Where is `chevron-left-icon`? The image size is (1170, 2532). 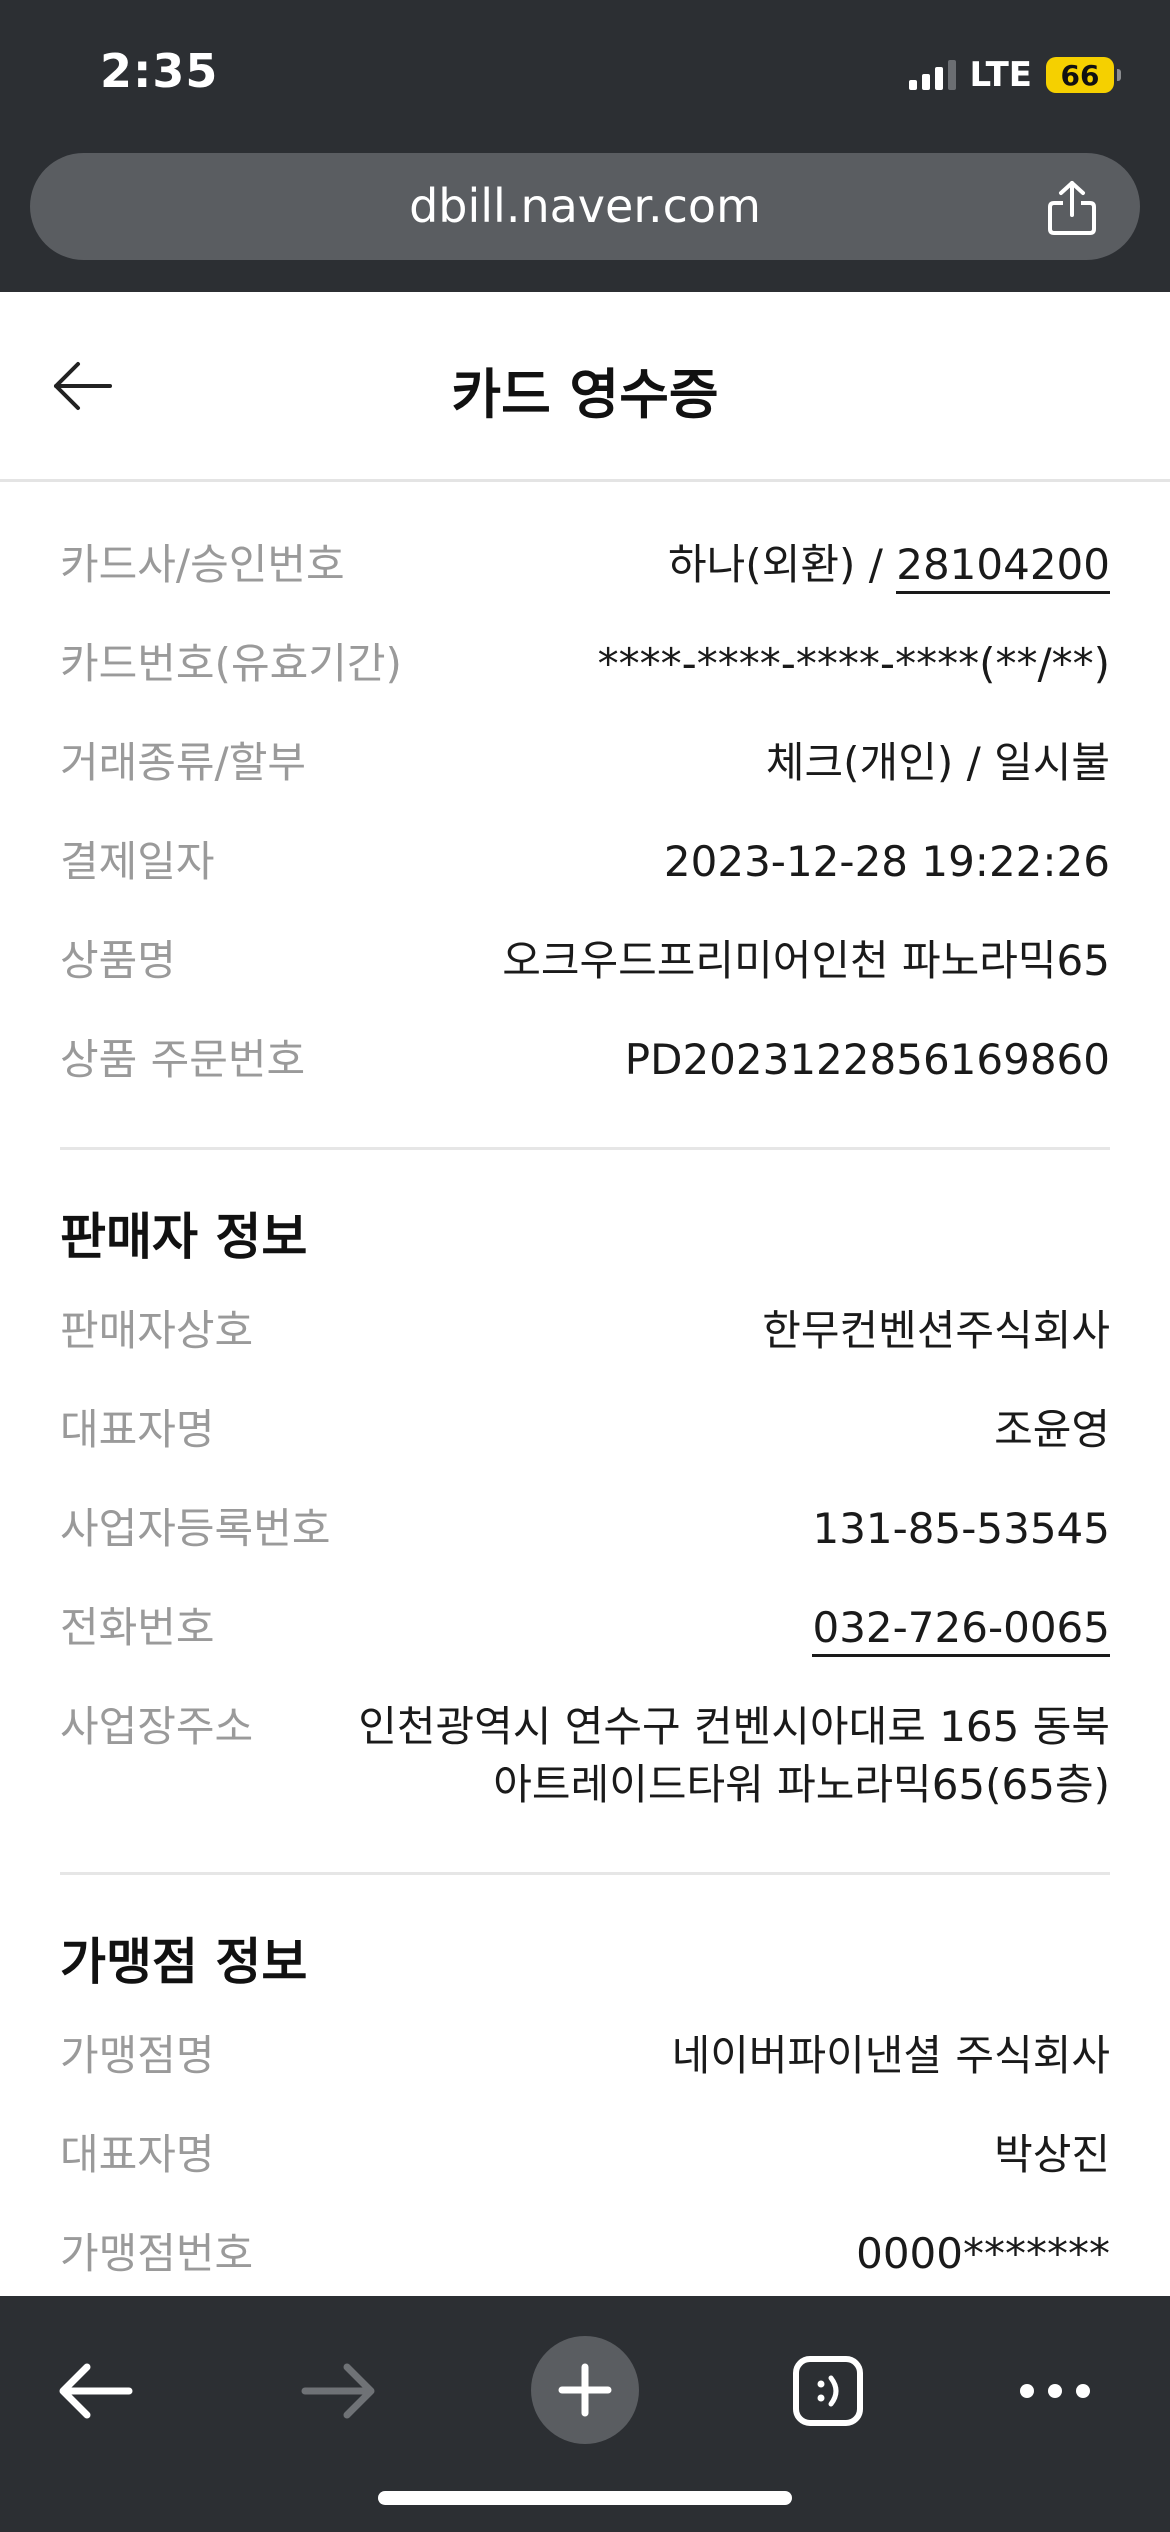
chevron-left-icon is located at coordinates (96, 2391).